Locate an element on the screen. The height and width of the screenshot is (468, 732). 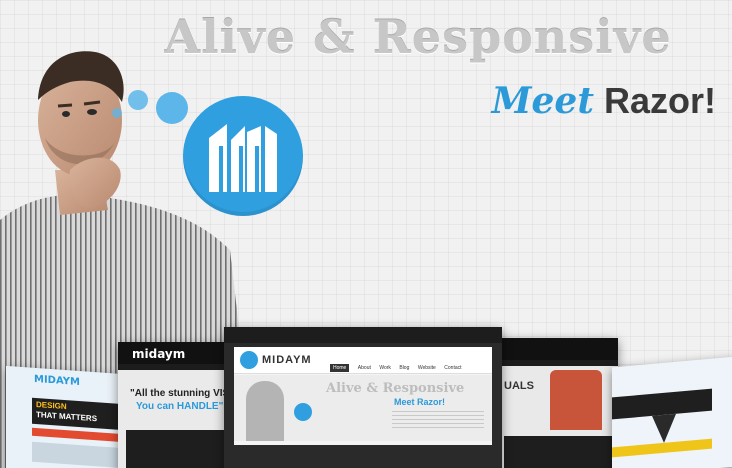
far-right-bolt-icon is located at coordinates (664, 428).